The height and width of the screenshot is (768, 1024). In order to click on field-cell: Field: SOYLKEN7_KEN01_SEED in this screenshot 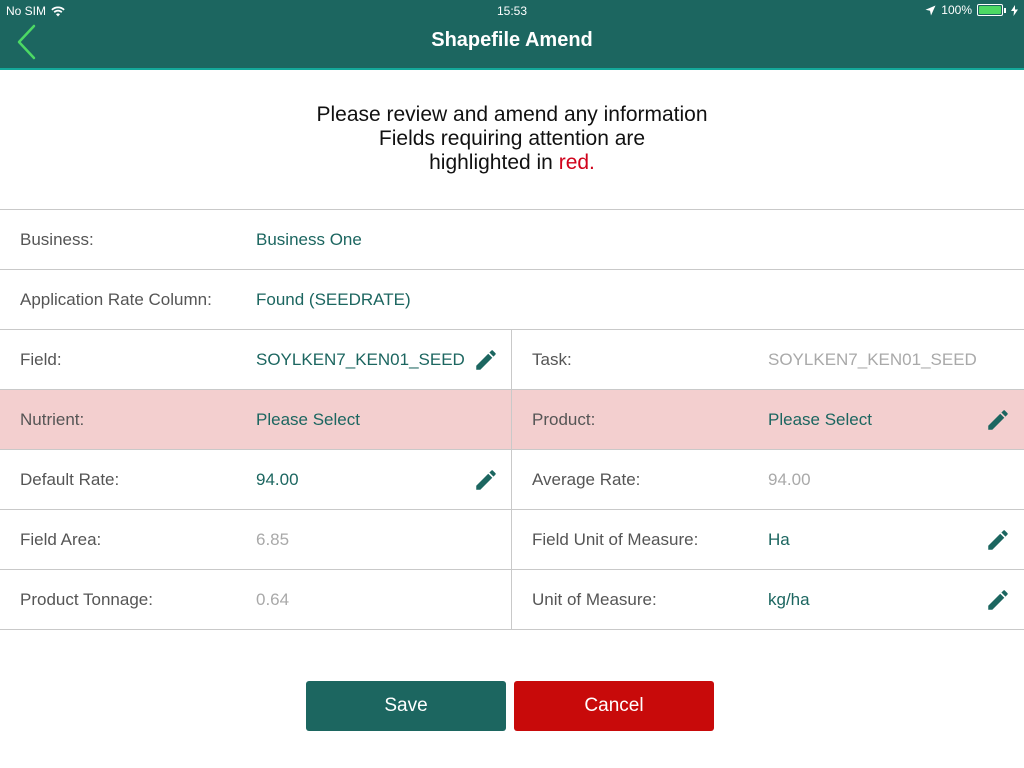, I will do `click(256, 359)`.